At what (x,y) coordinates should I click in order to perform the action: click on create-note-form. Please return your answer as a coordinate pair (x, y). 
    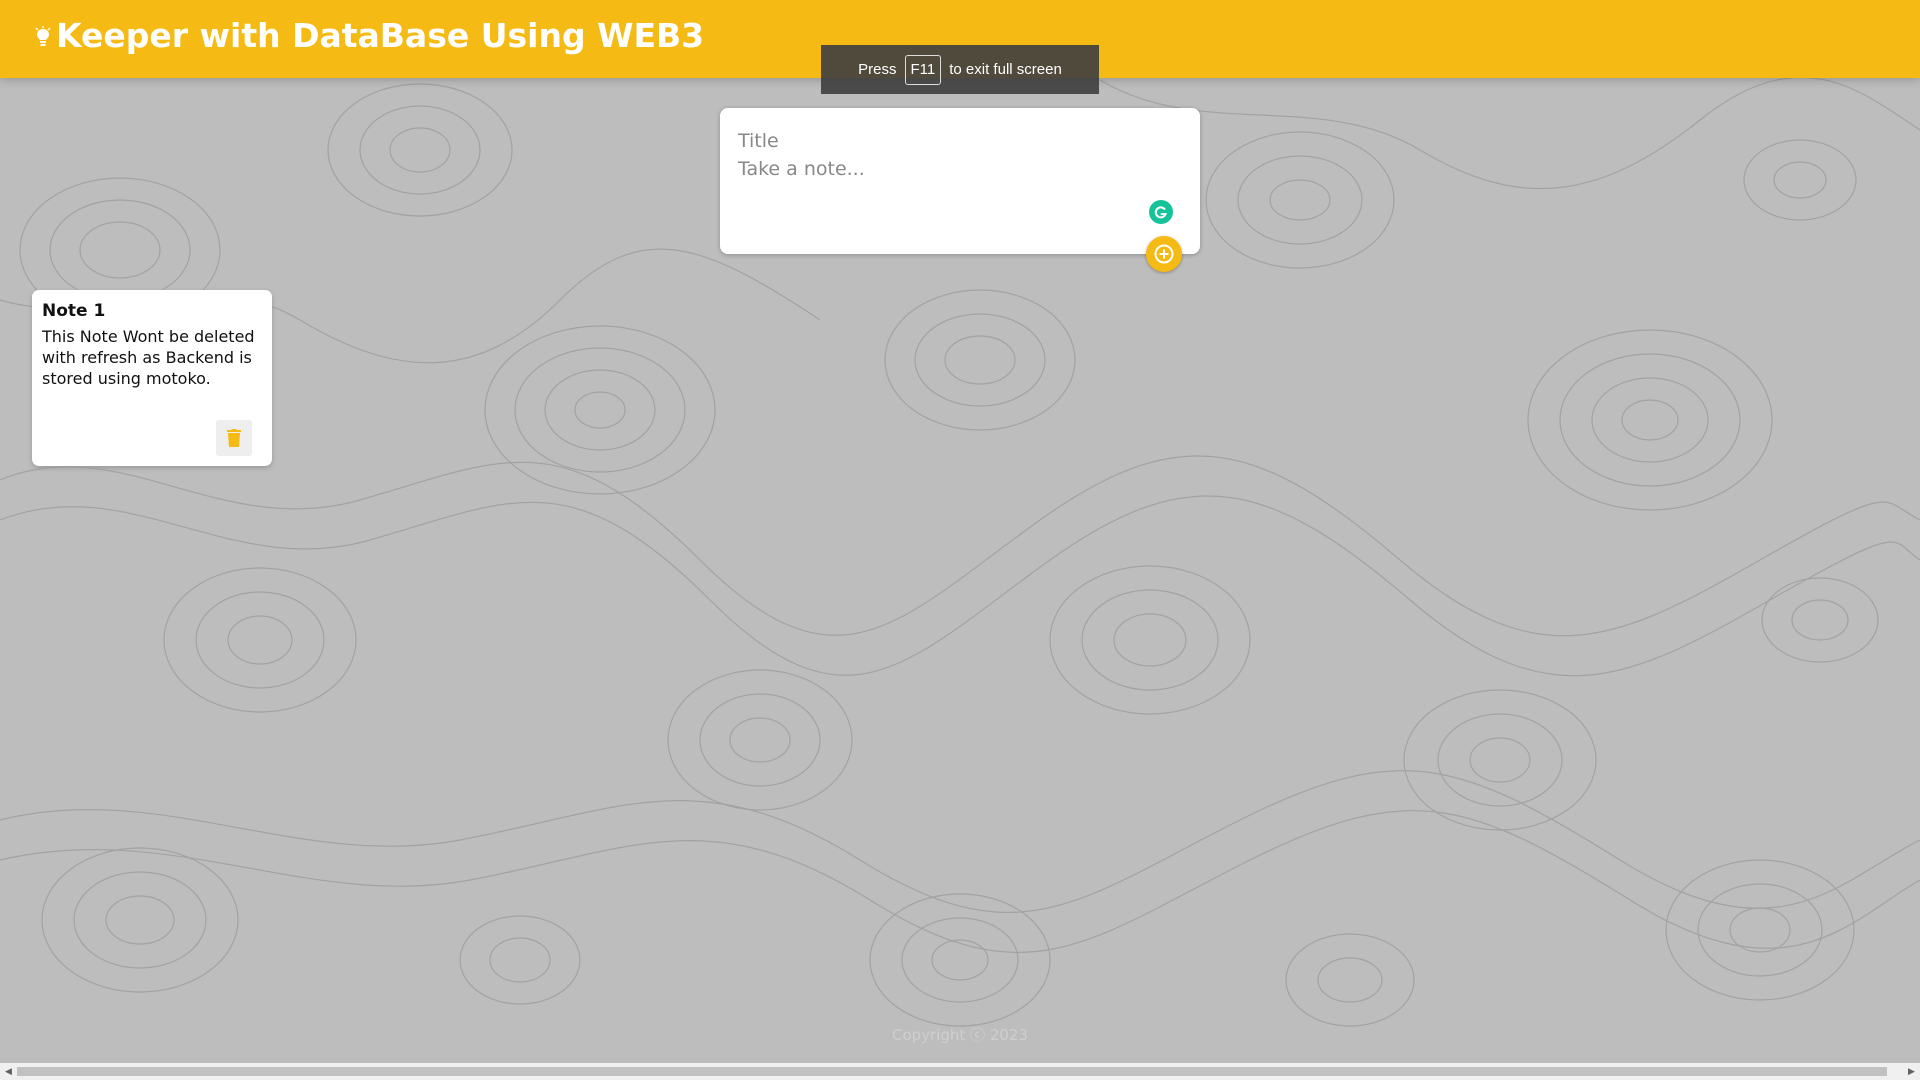
    Looking at the image, I should click on (960, 181).